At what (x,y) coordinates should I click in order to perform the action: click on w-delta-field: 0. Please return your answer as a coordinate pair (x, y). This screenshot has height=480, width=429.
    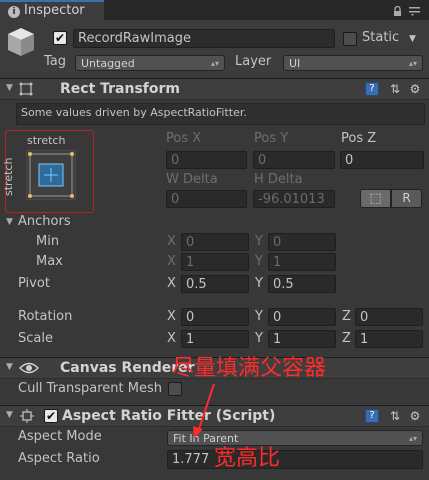
    Looking at the image, I should click on (206, 199).